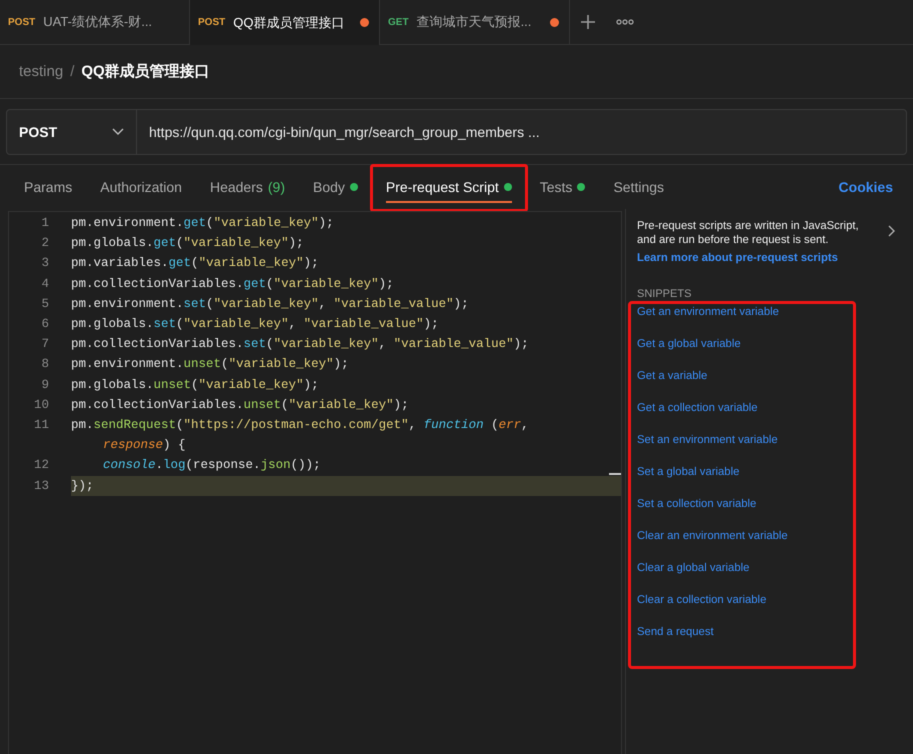 The image size is (913, 754). What do you see at coordinates (145, 71) in the screenshot?
I see `request-name: QQ群成员管理接口` at bounding box center [145, 71].